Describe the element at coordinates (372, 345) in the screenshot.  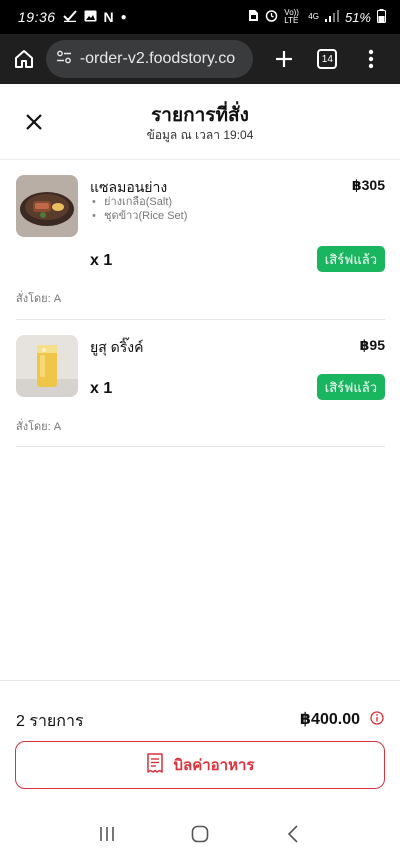
I see `item-price: ฿95` at that location.